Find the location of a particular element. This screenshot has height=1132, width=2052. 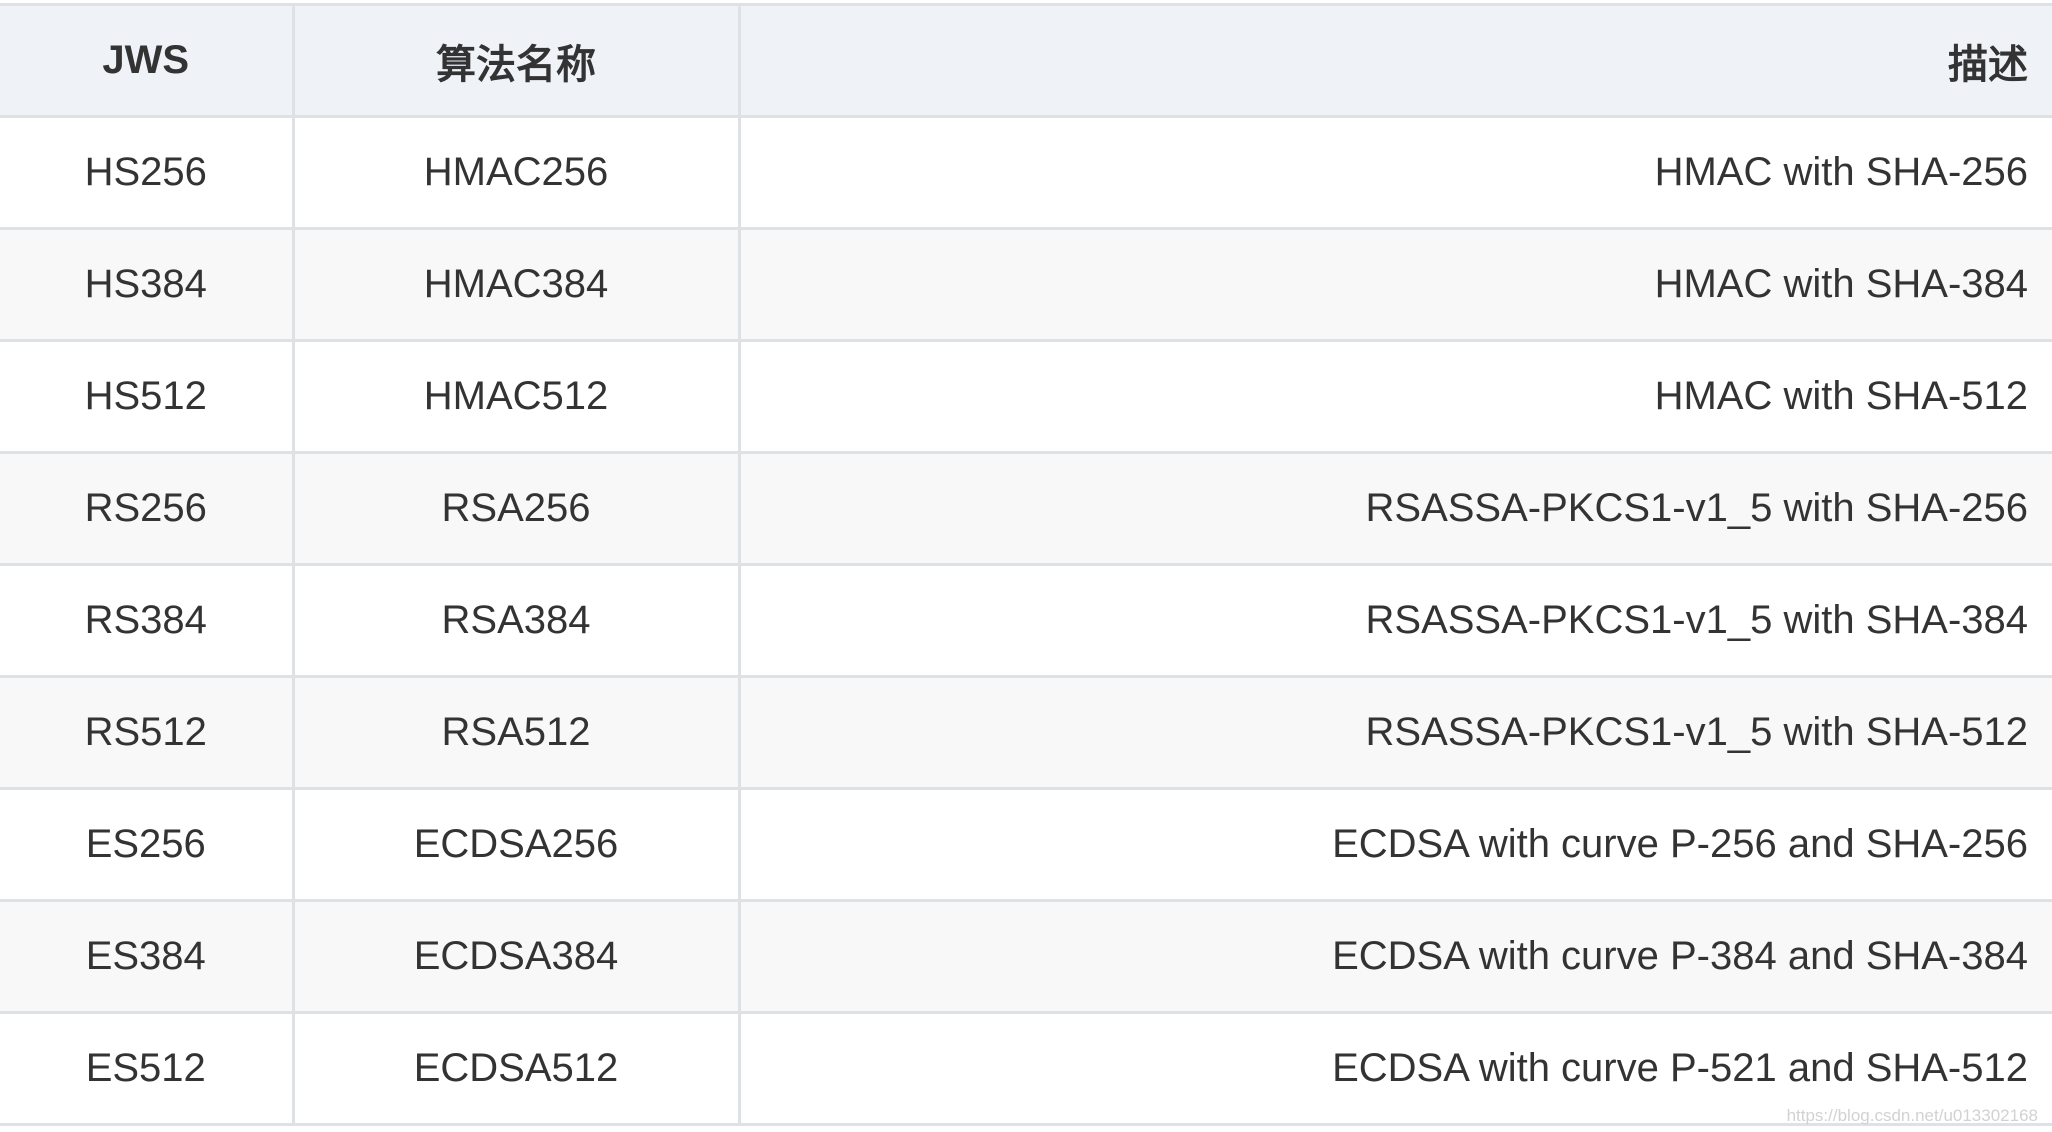

cell-algorithm-name: HMAC256 is located at coordinates (517, 172).